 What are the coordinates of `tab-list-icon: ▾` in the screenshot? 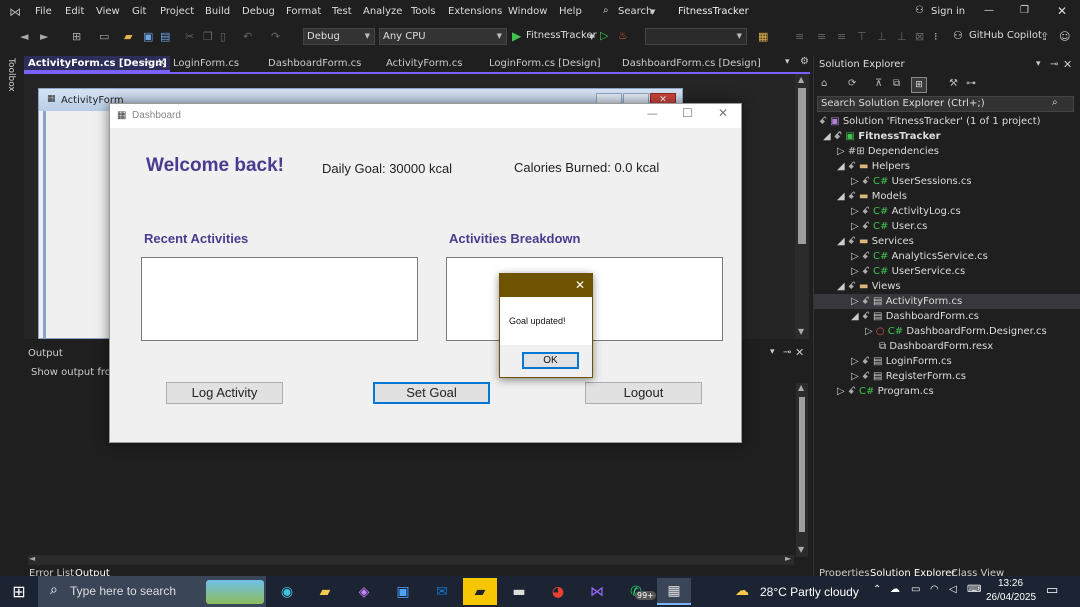 It's located at (787, 62).